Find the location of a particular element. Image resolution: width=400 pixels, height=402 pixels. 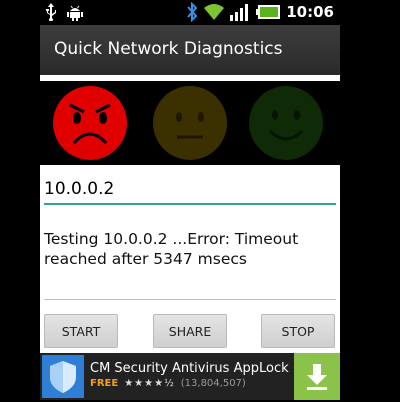

ad-title: CM Security Antivirus AppLock is located at coordinates (189, 368).